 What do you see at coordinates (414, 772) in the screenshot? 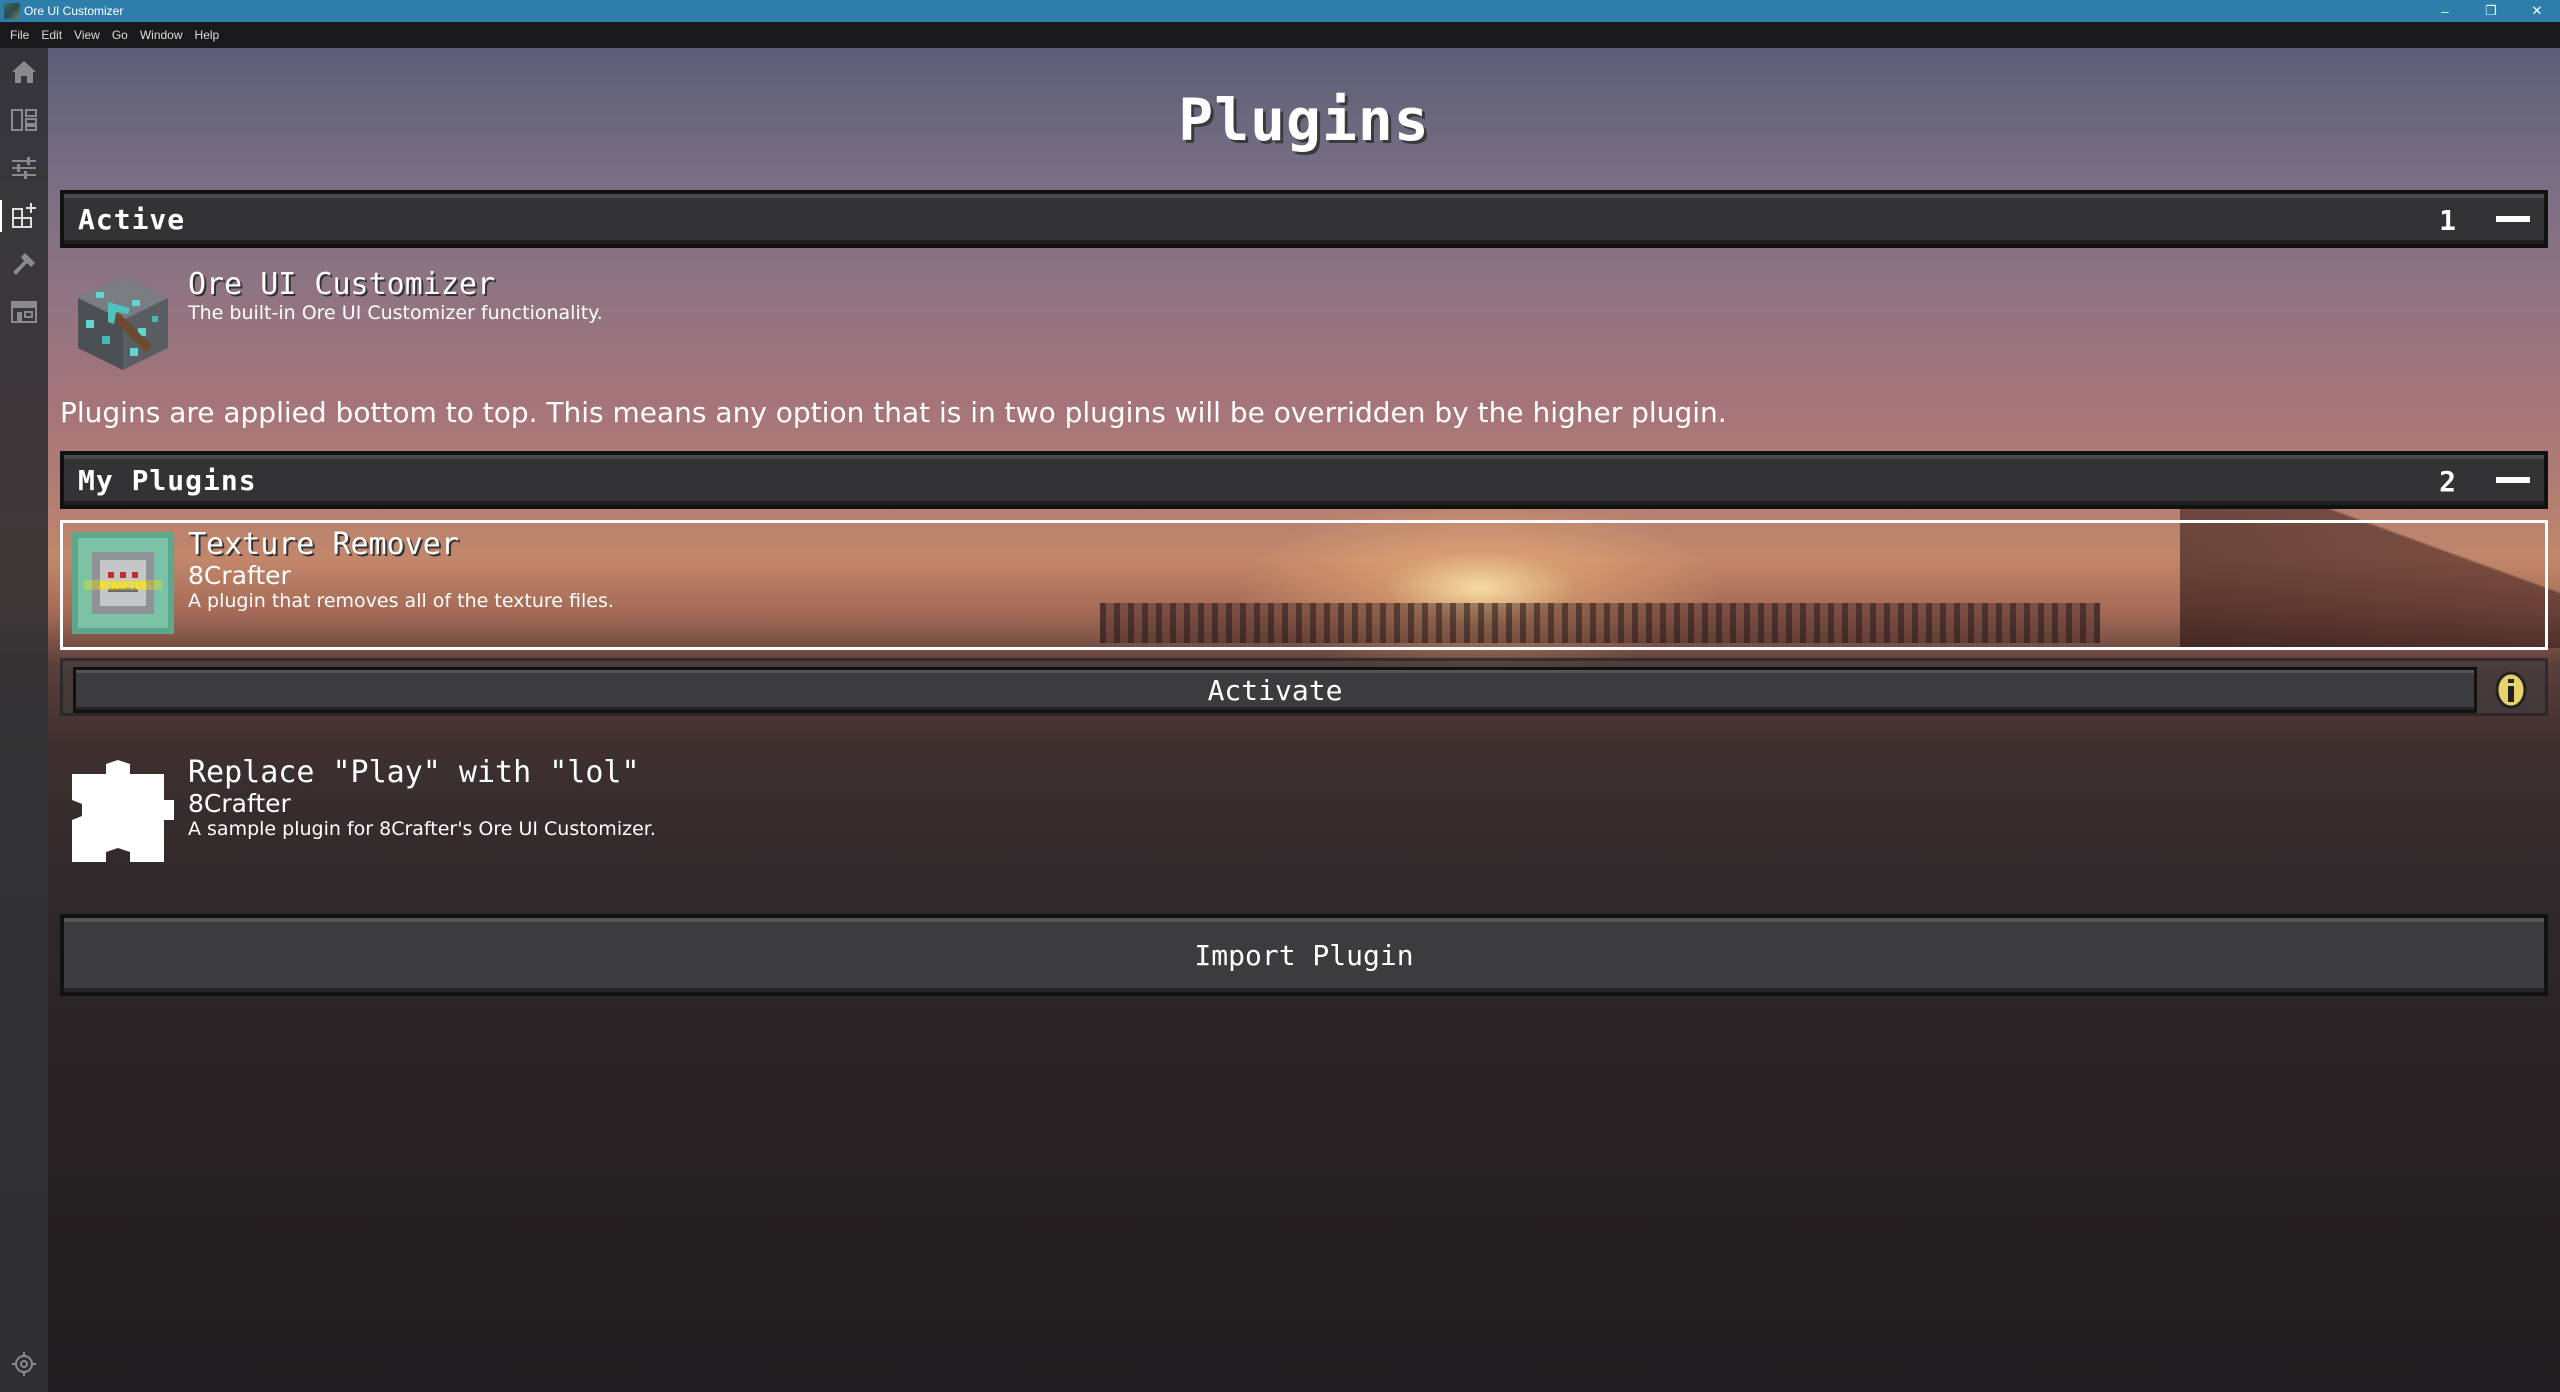
I see `plugin-title: Replace "Play" with "lol"` at bounding box center [414, 772].